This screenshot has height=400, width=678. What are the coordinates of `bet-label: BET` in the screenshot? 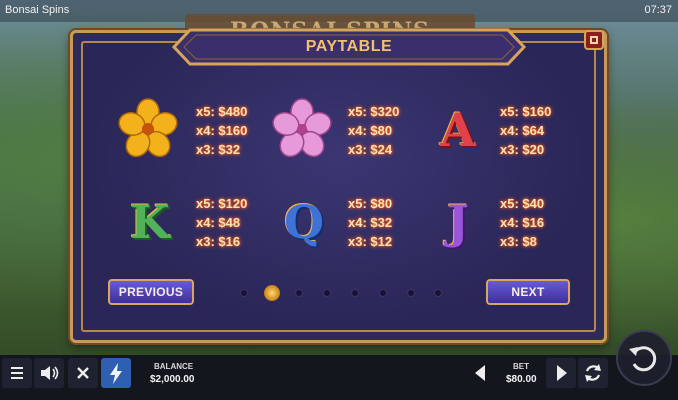 It's located at (521, 366).